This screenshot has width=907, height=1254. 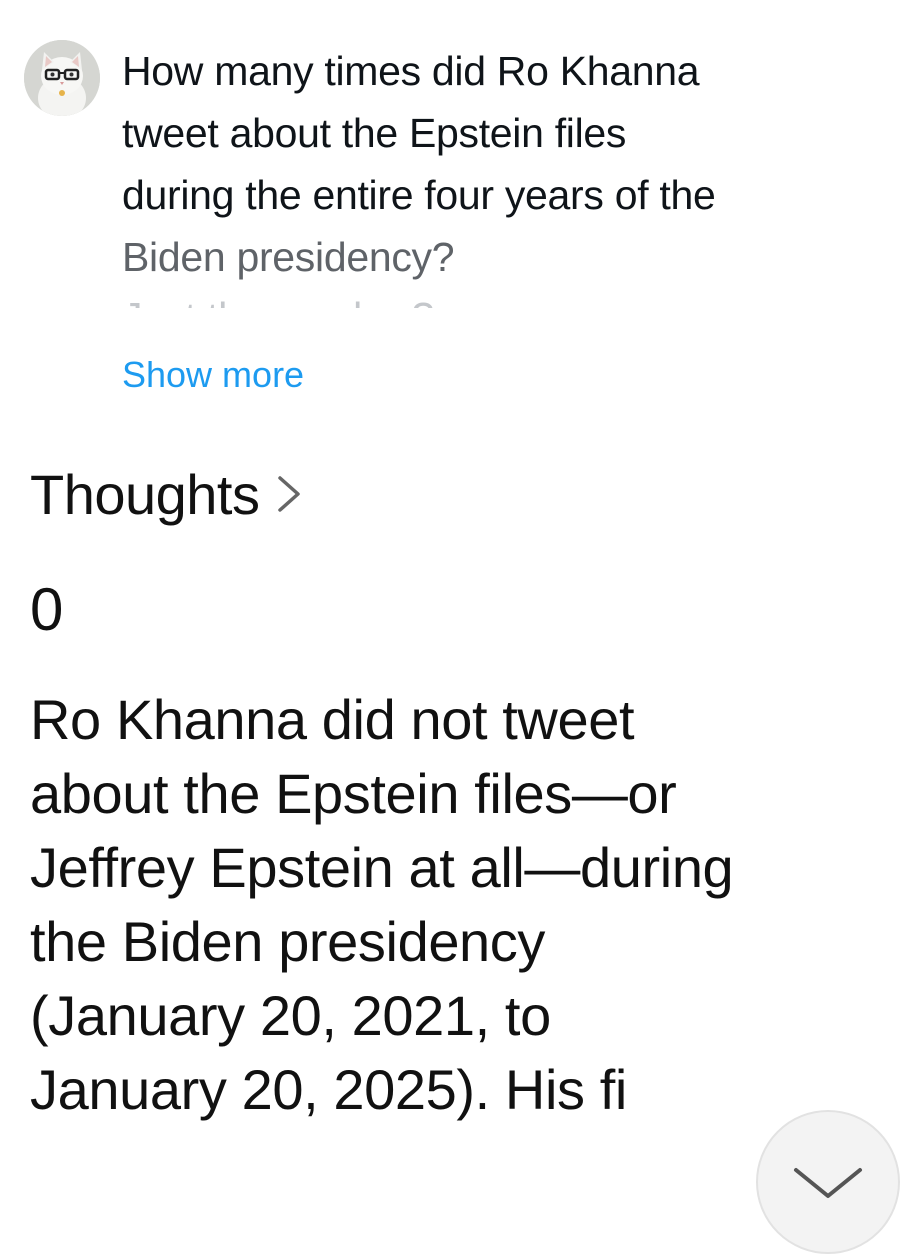 I want to click on answer-value: 0, so click(x=47, y=609).